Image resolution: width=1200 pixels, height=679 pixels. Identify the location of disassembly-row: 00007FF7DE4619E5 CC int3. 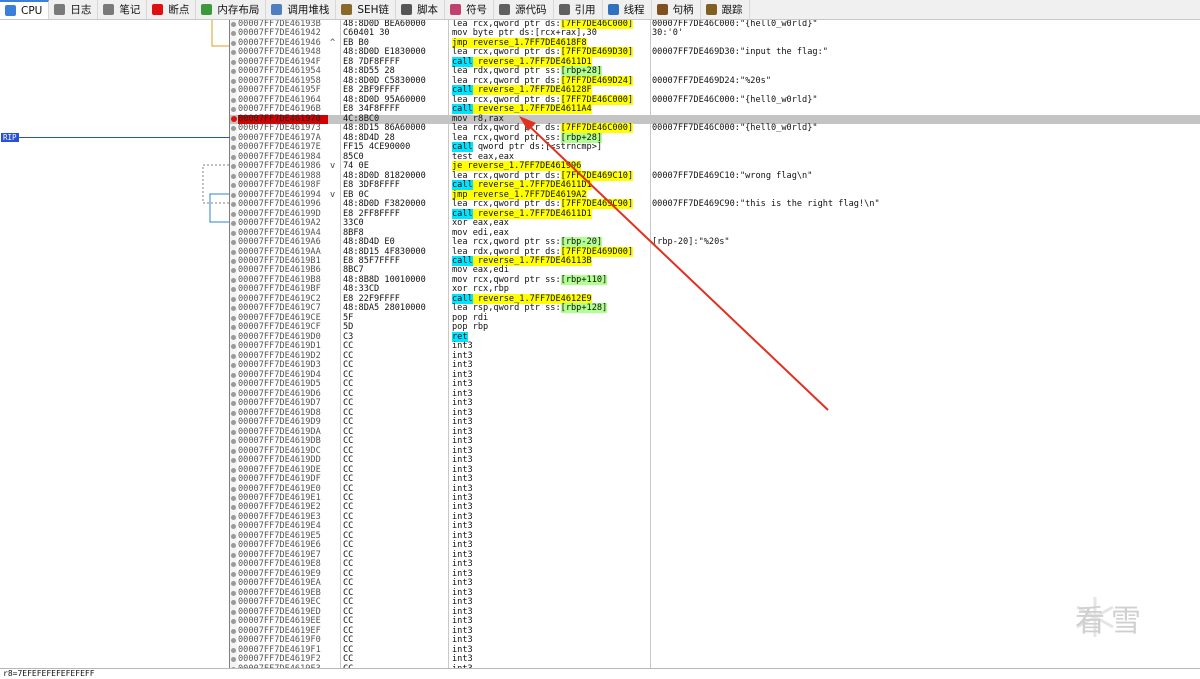
(715, 536).